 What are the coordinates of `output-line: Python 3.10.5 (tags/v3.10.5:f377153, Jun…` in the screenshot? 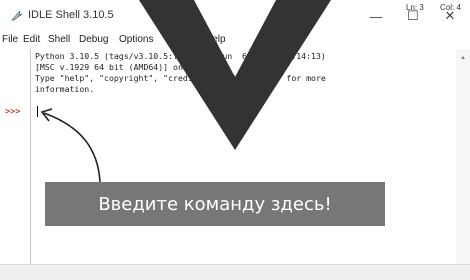 It's located at (180, 56).